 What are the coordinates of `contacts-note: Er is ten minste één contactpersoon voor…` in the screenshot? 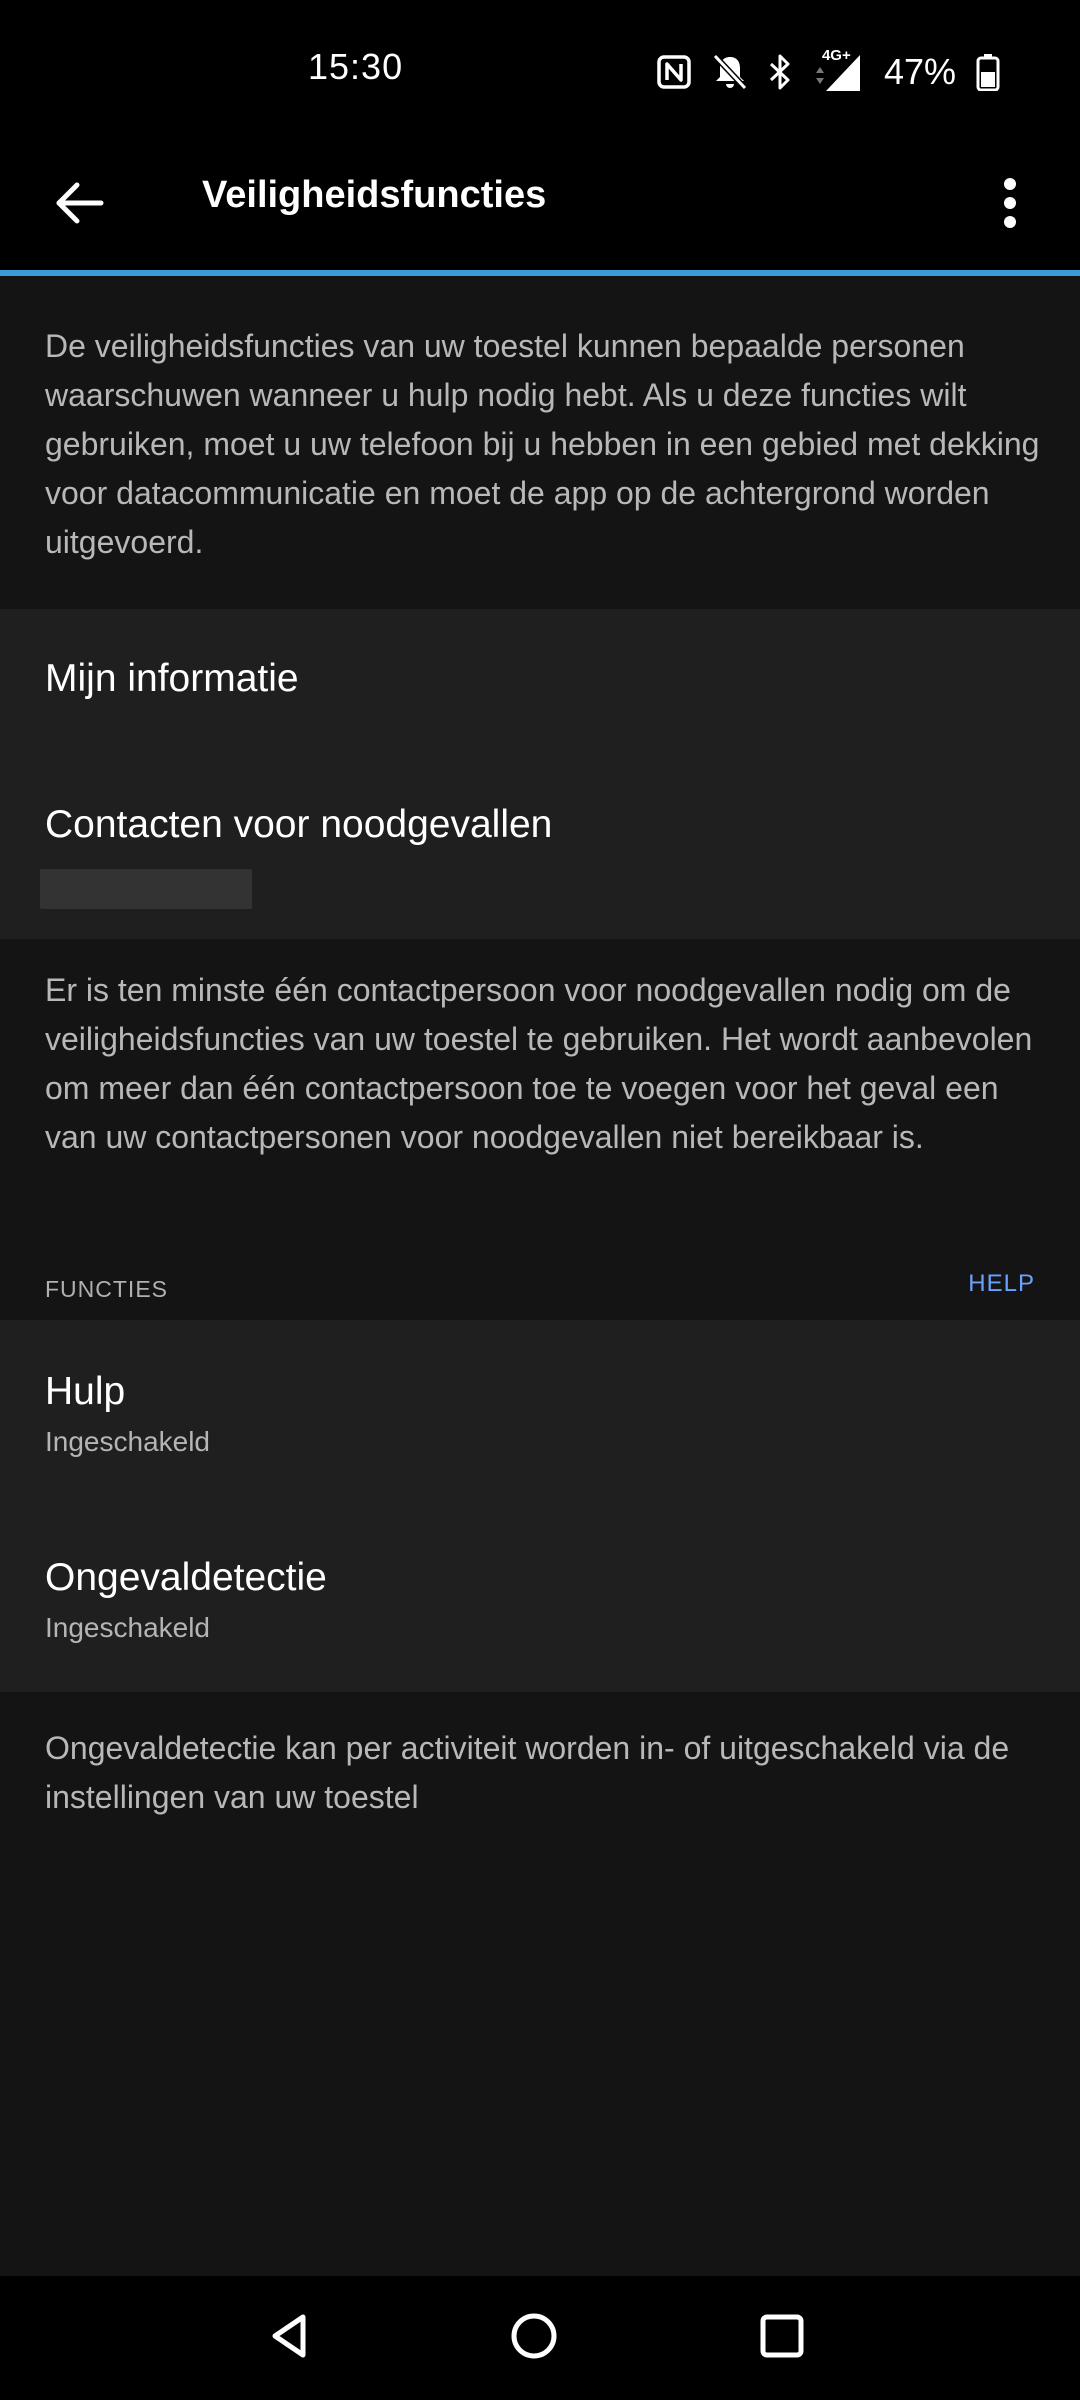 It's located at (539, 1063).